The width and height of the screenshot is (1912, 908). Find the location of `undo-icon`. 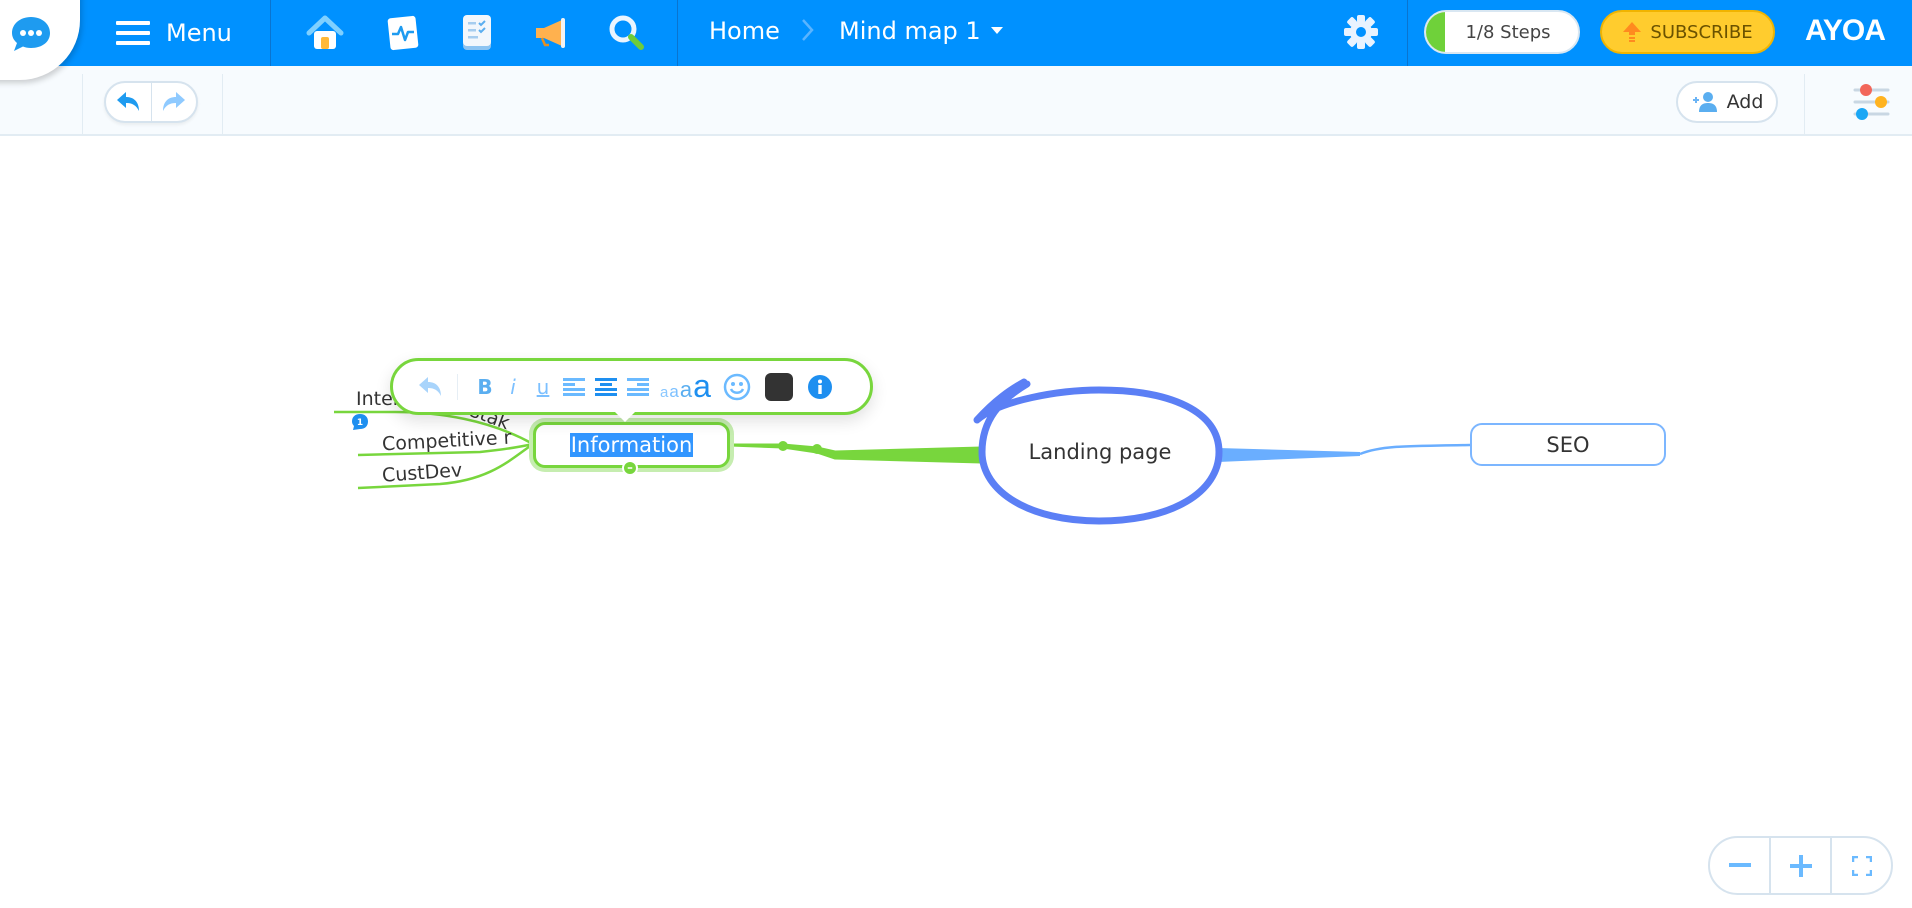

undo-icon is located at coordinates (430, 386).